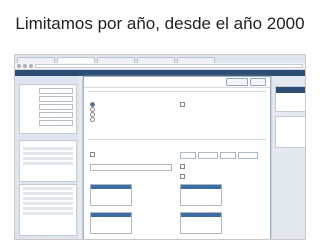  Describe the element at coordinates (111, 195) in the screenshot. I see `publication-type-list` at that location.